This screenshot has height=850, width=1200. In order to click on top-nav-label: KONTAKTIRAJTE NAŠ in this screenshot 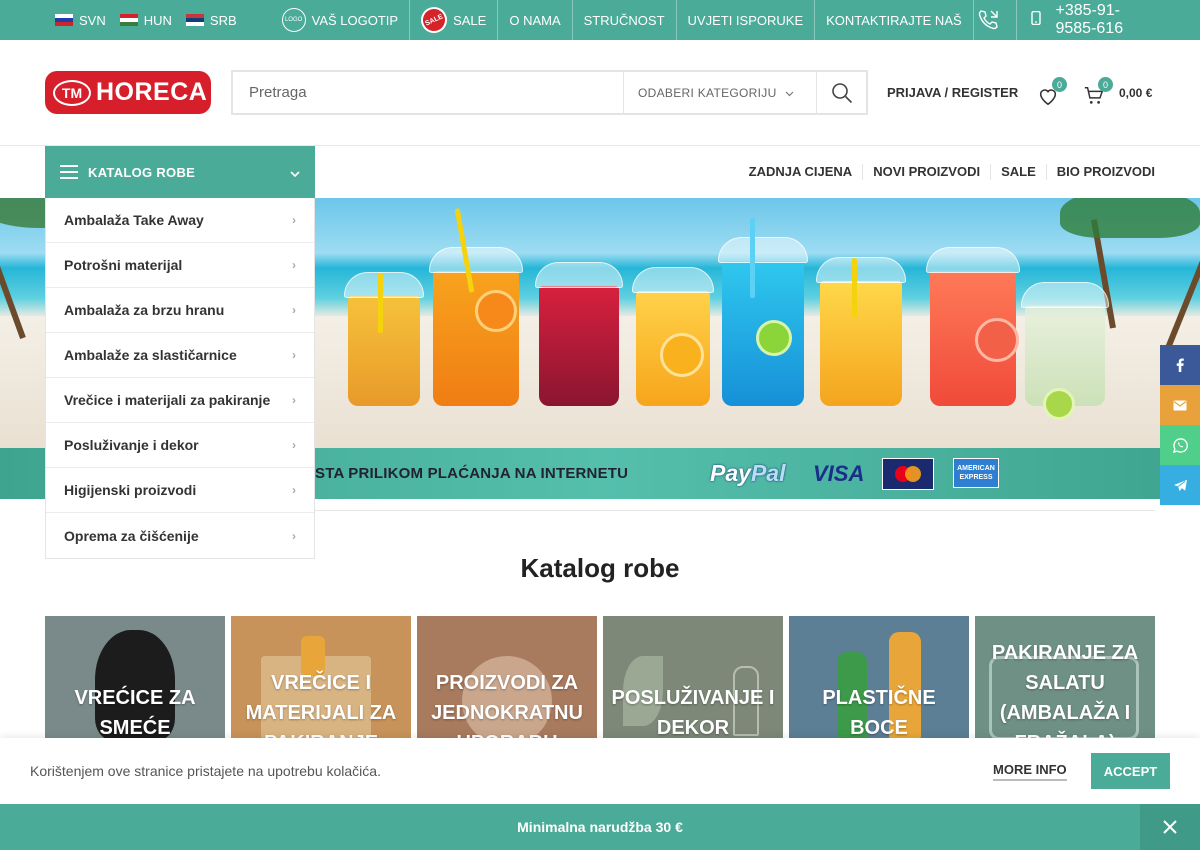, I will do `click(894, 20)`.